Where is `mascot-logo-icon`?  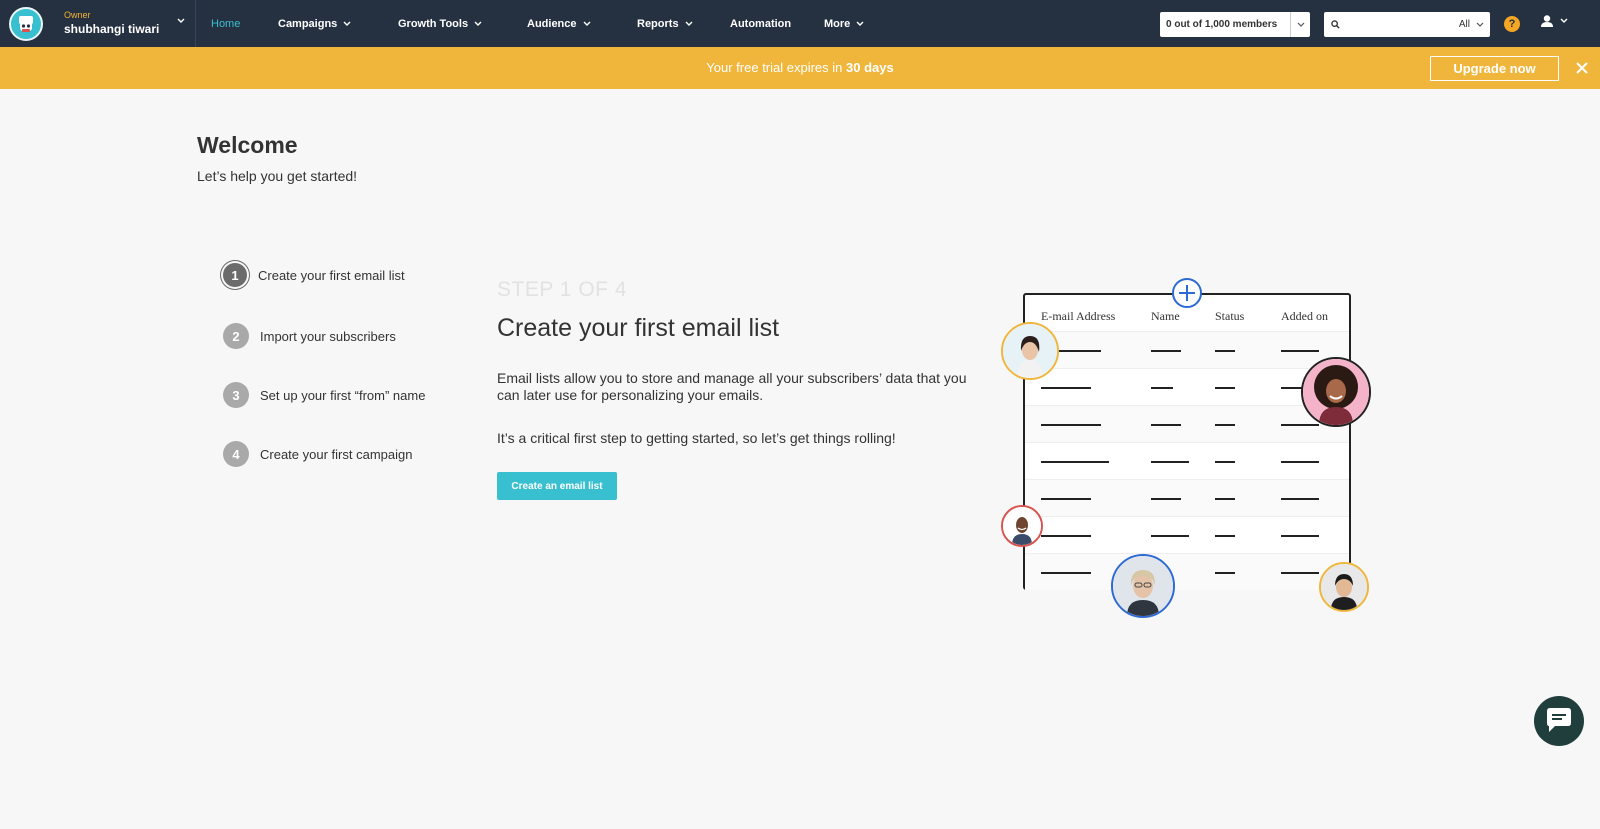
mascot-logo-icon is located at coordinates (26, 23).